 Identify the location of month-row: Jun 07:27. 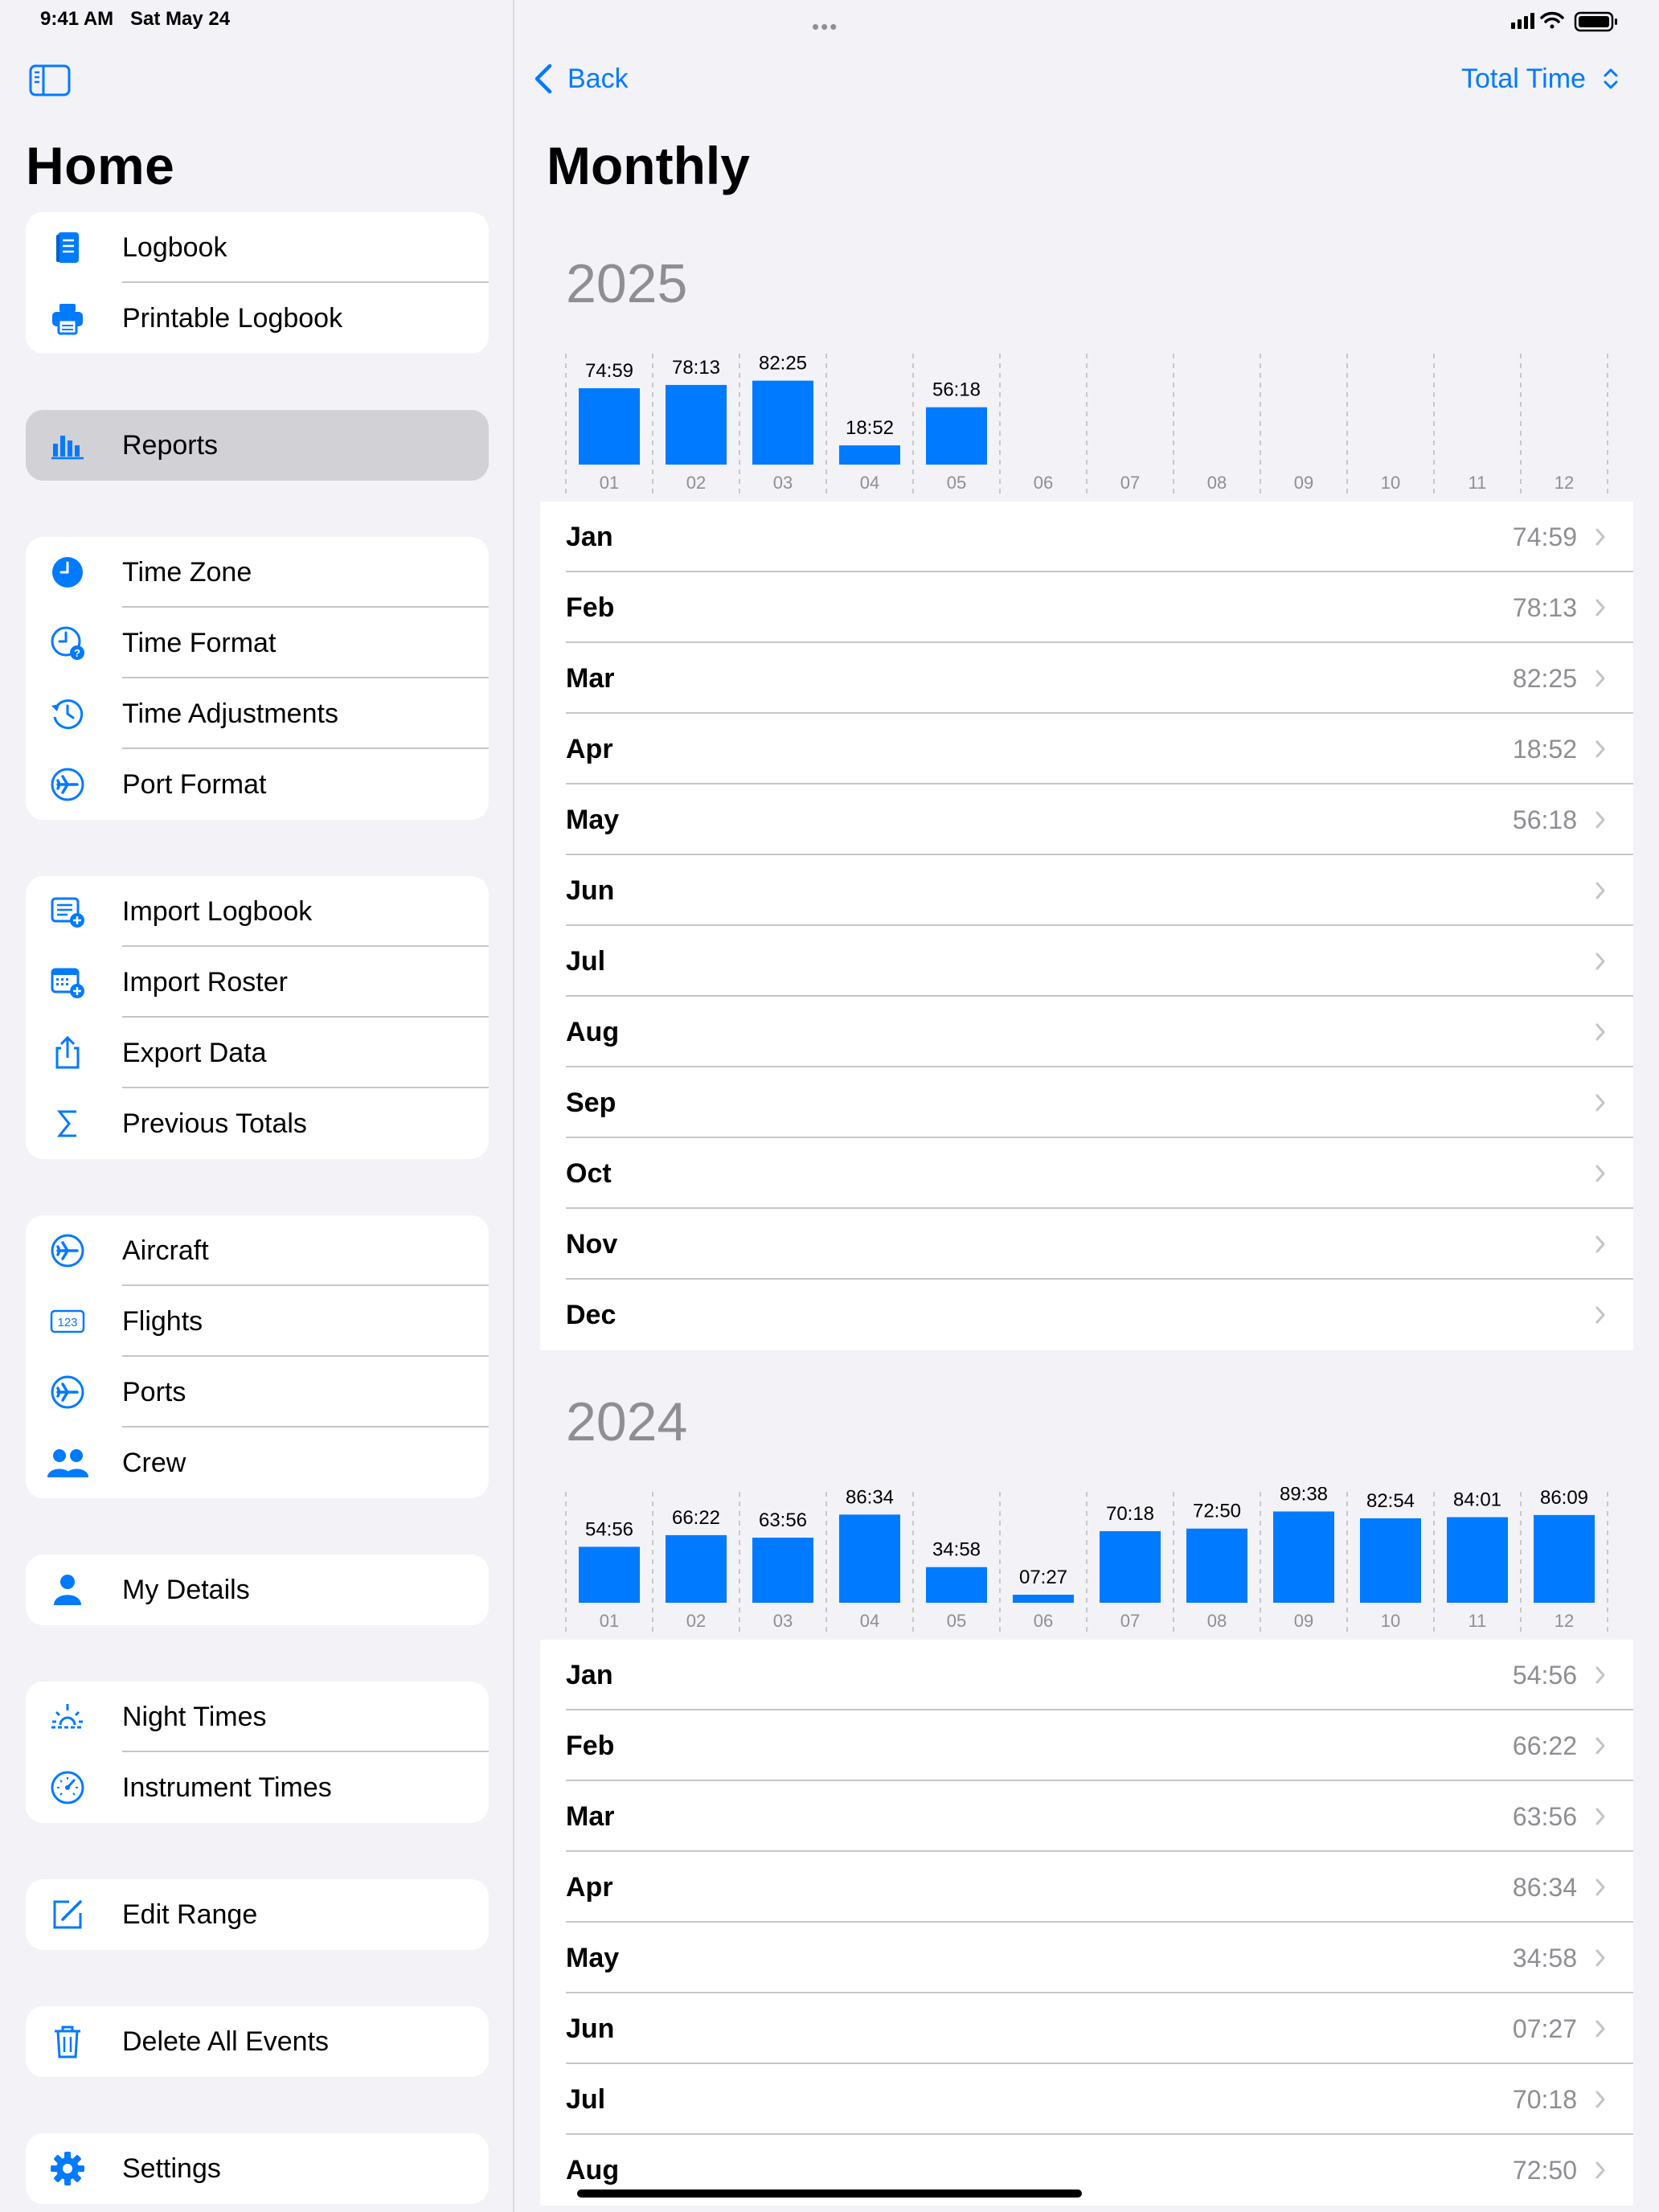
(1086, 2028).